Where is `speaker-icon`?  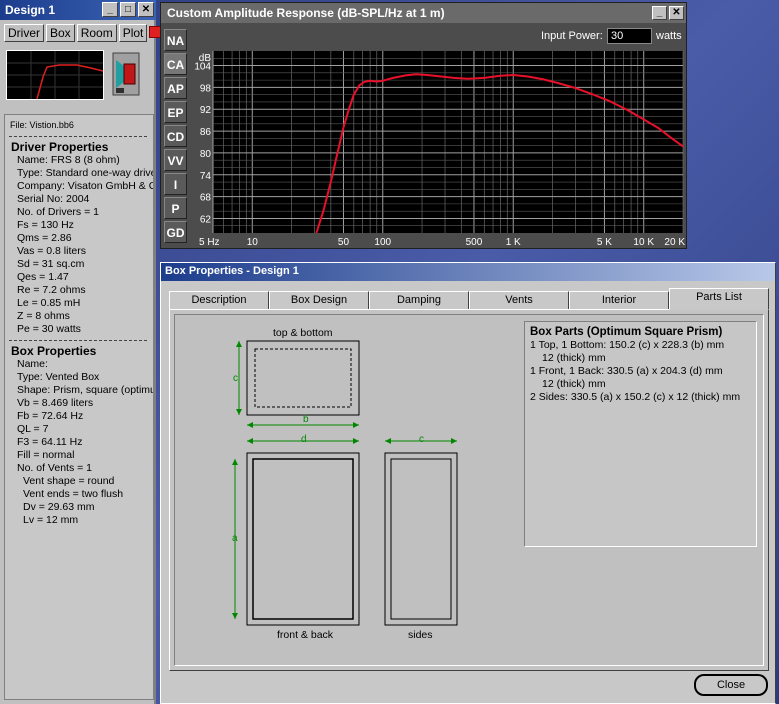 speaker-icon is located at coordinates (126, 74).